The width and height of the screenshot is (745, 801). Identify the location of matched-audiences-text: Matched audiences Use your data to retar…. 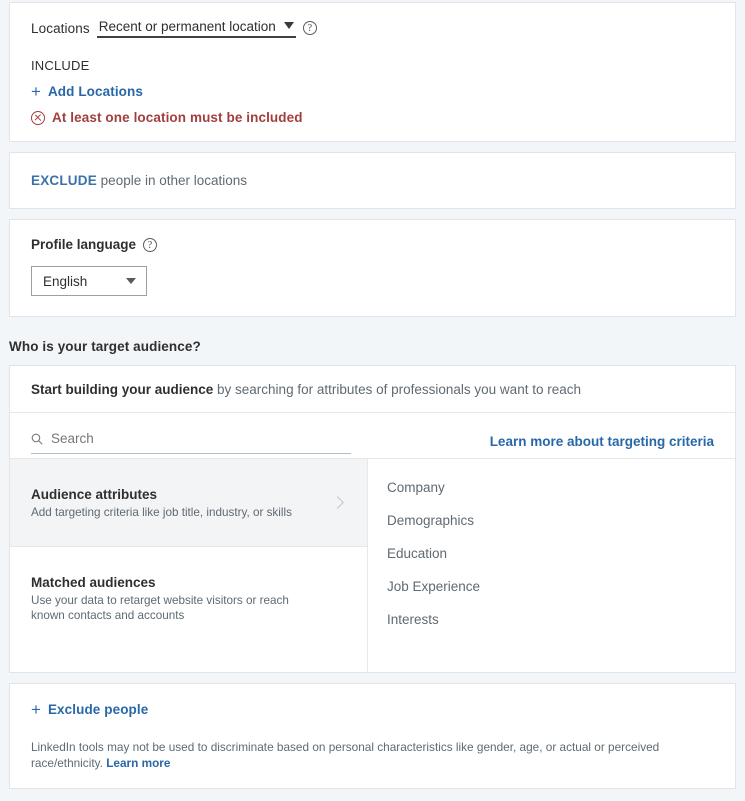
(162, 599).